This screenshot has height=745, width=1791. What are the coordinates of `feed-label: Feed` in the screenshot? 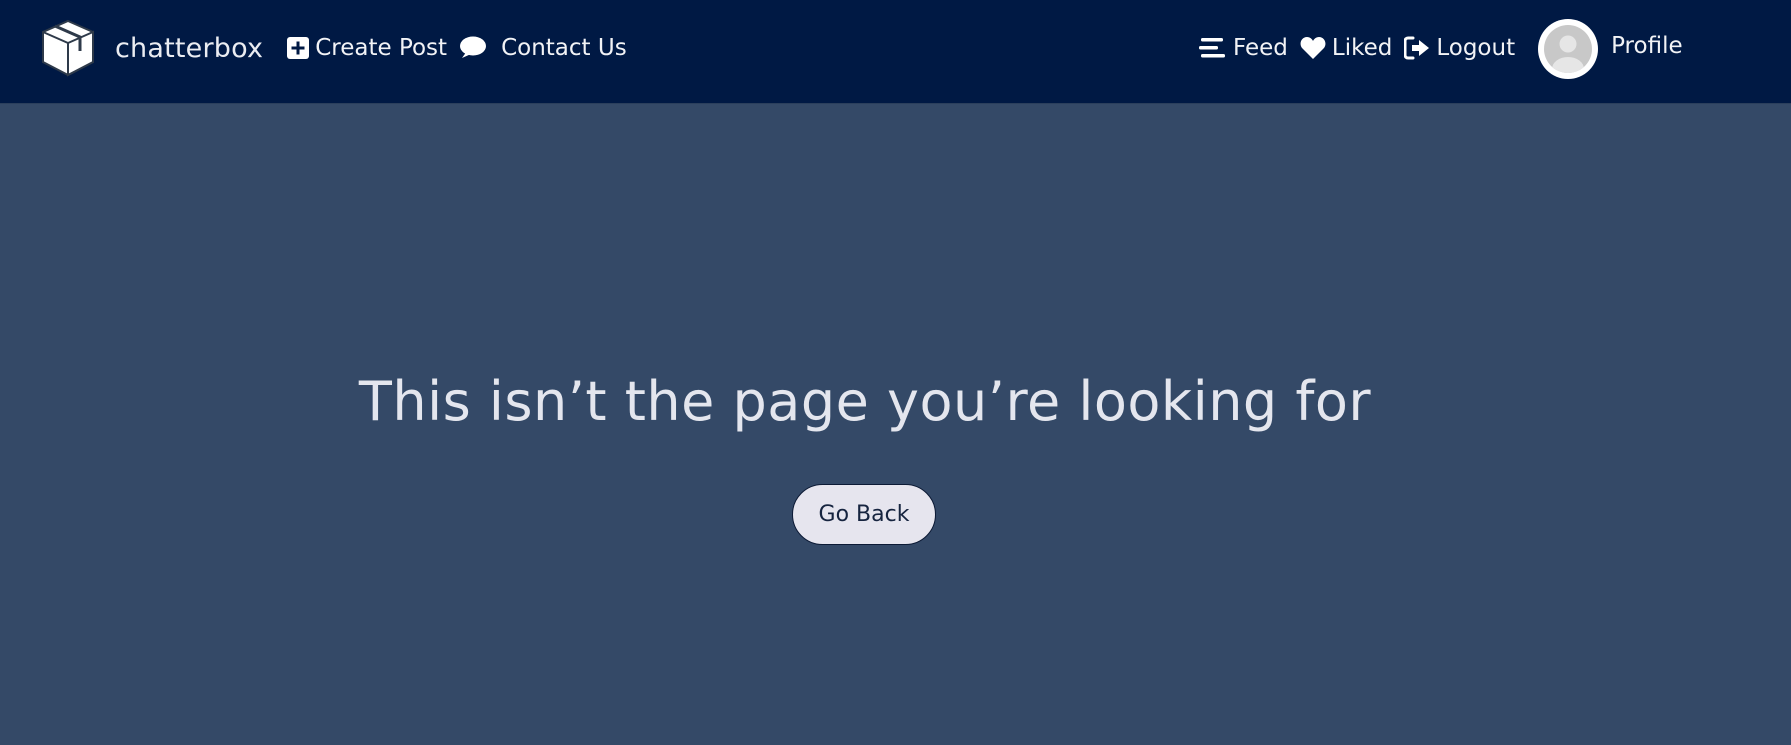 It's located at (1260, 48).